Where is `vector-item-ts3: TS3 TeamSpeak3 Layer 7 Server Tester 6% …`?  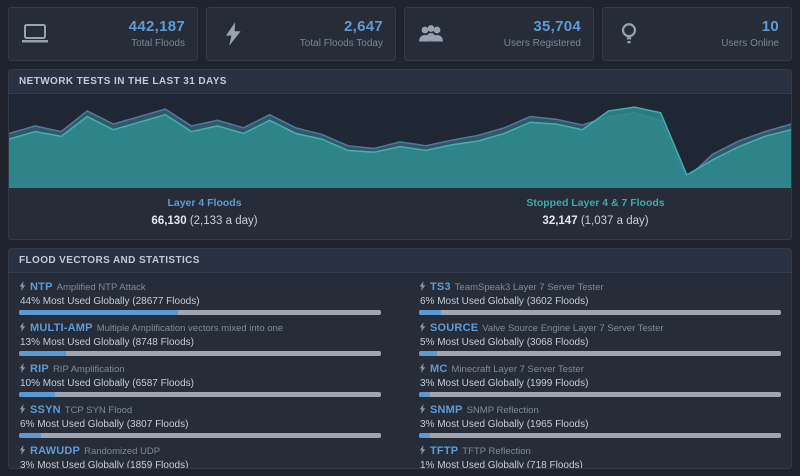
vector-item-ts3: TS3 TeamSpeak3 Layer 7 Server Tester 6% … is located at coordinates (600, 297).